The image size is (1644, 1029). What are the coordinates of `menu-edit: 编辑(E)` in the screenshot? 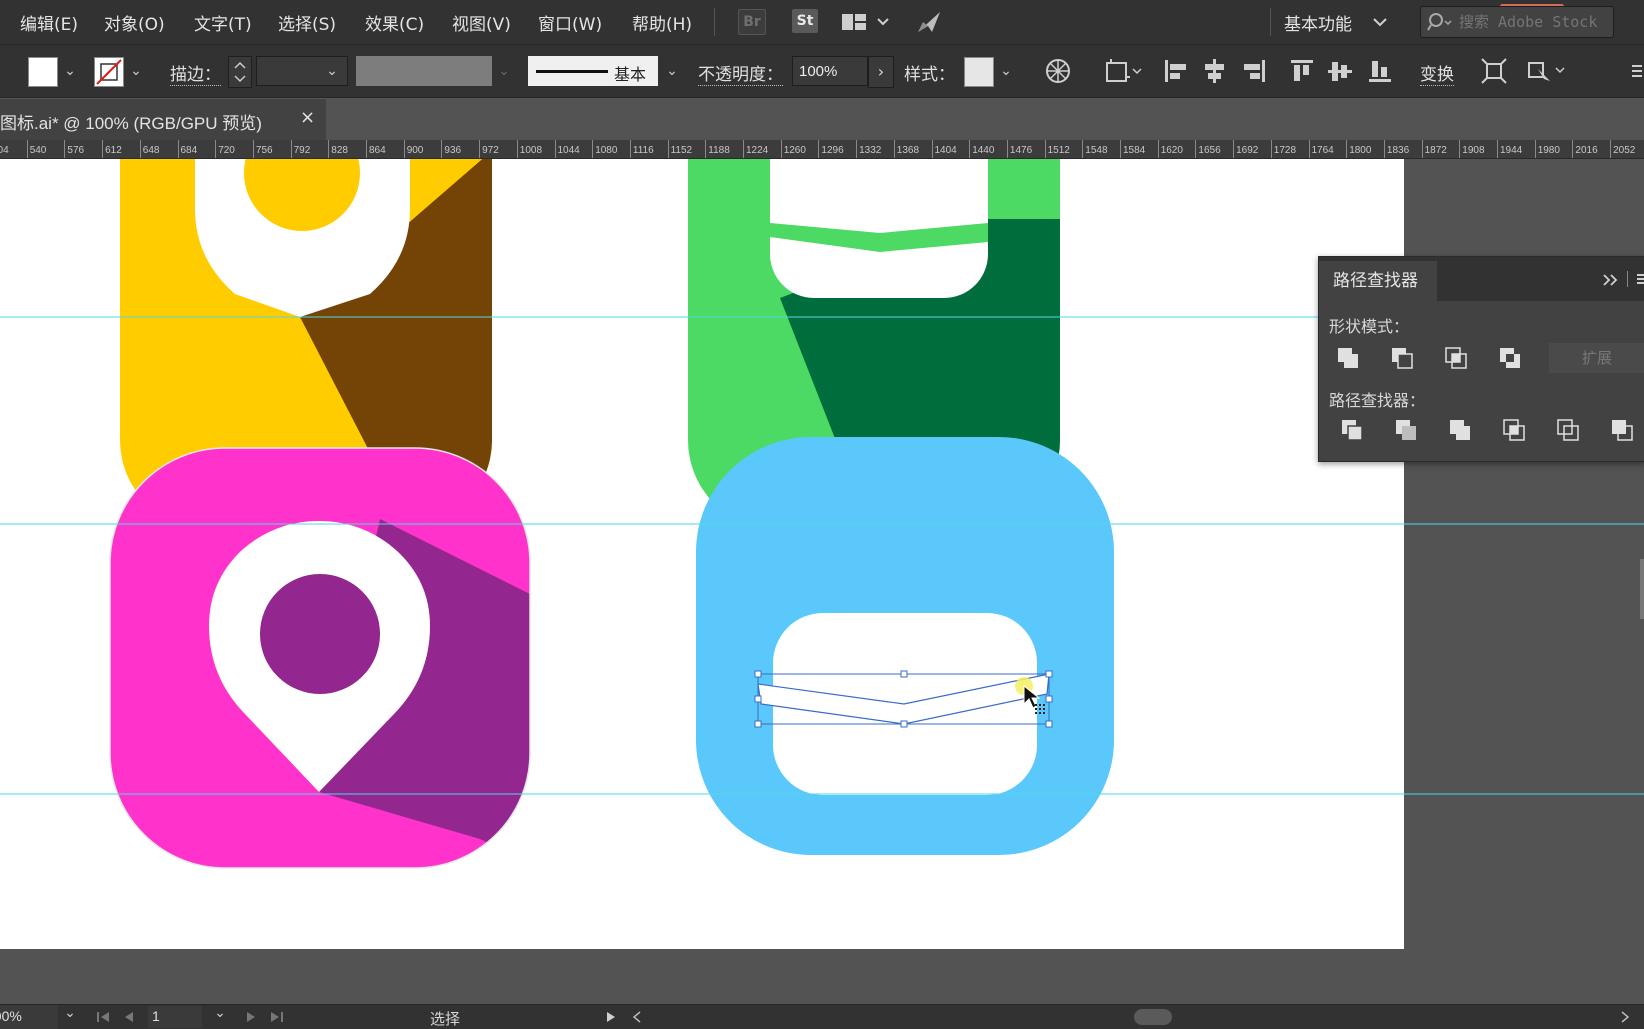 It's located at (49, 22).